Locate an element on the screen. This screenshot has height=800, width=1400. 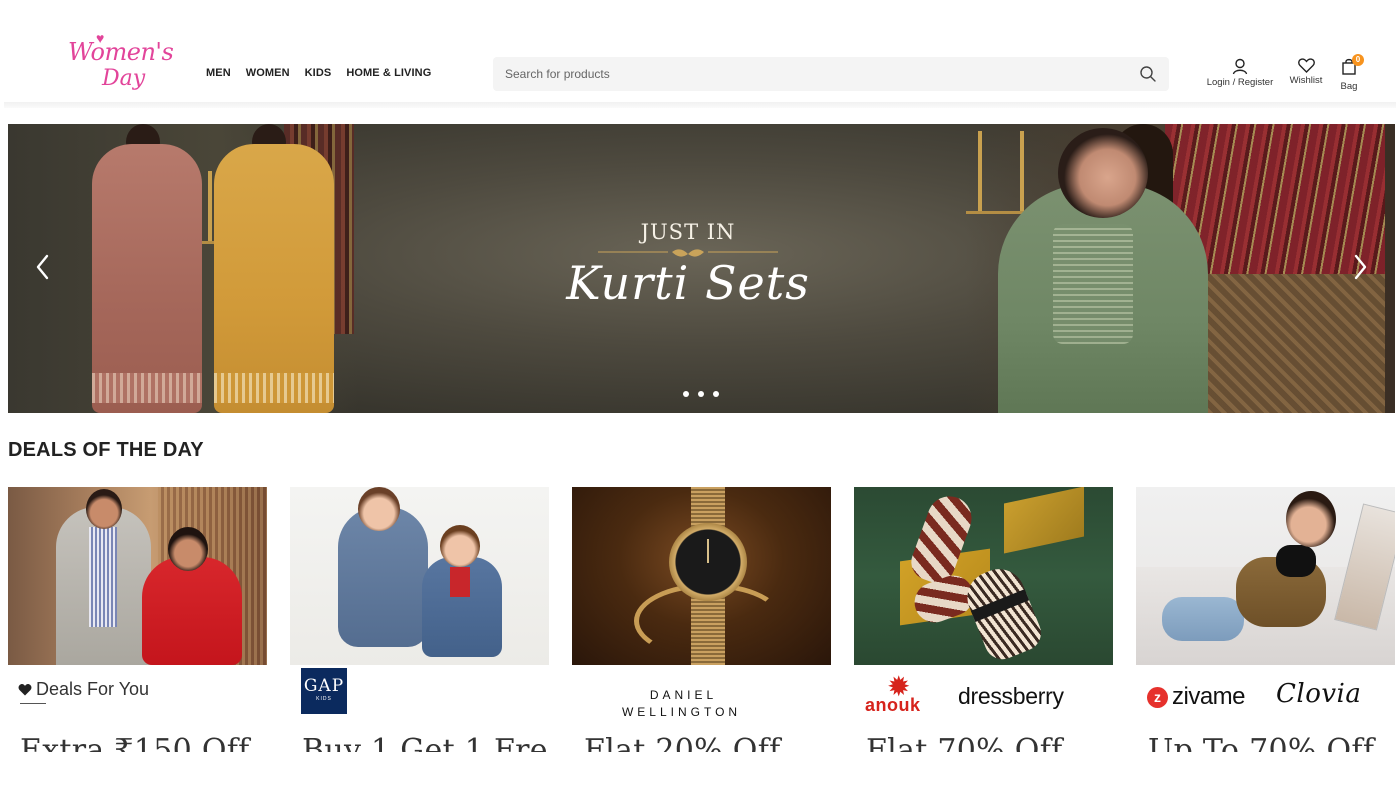
nav-item-kids: KIDS is located at coordinates (318, 73).